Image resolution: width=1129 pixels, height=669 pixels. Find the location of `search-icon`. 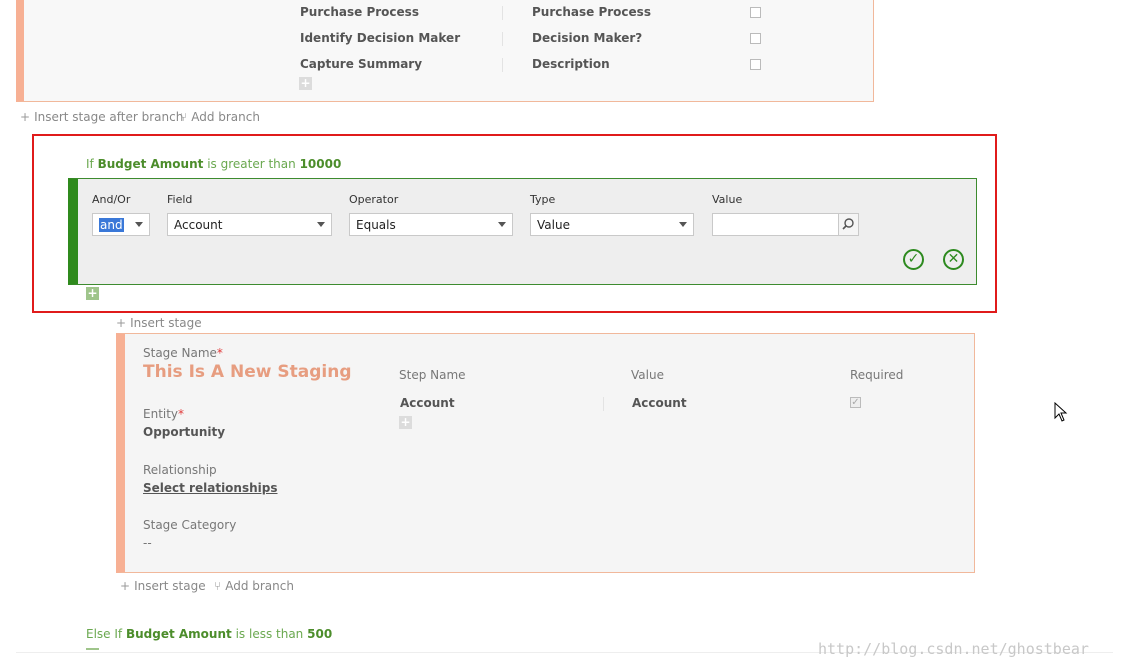

search-icon is located at coordinates (848, 224).